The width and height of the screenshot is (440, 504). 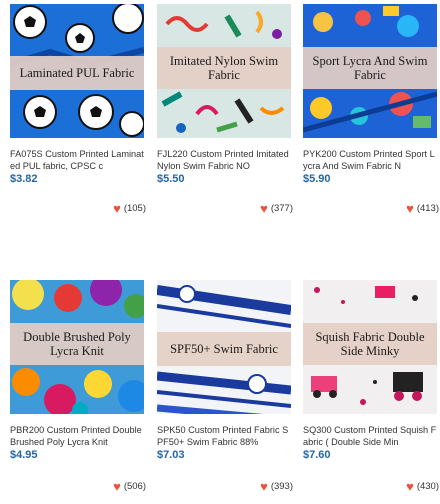 What do you see at coordinates (281, 486) in the screenshot?
I see `like-count-label: (393)` at bounding box center [281, 486].